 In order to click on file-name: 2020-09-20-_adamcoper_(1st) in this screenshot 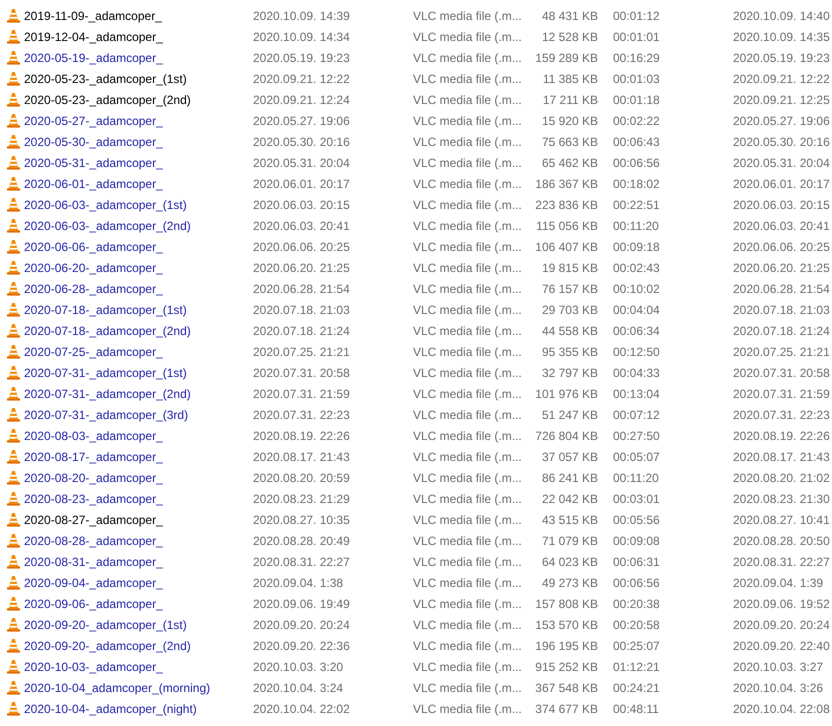, I will do `click(138, 625)`.